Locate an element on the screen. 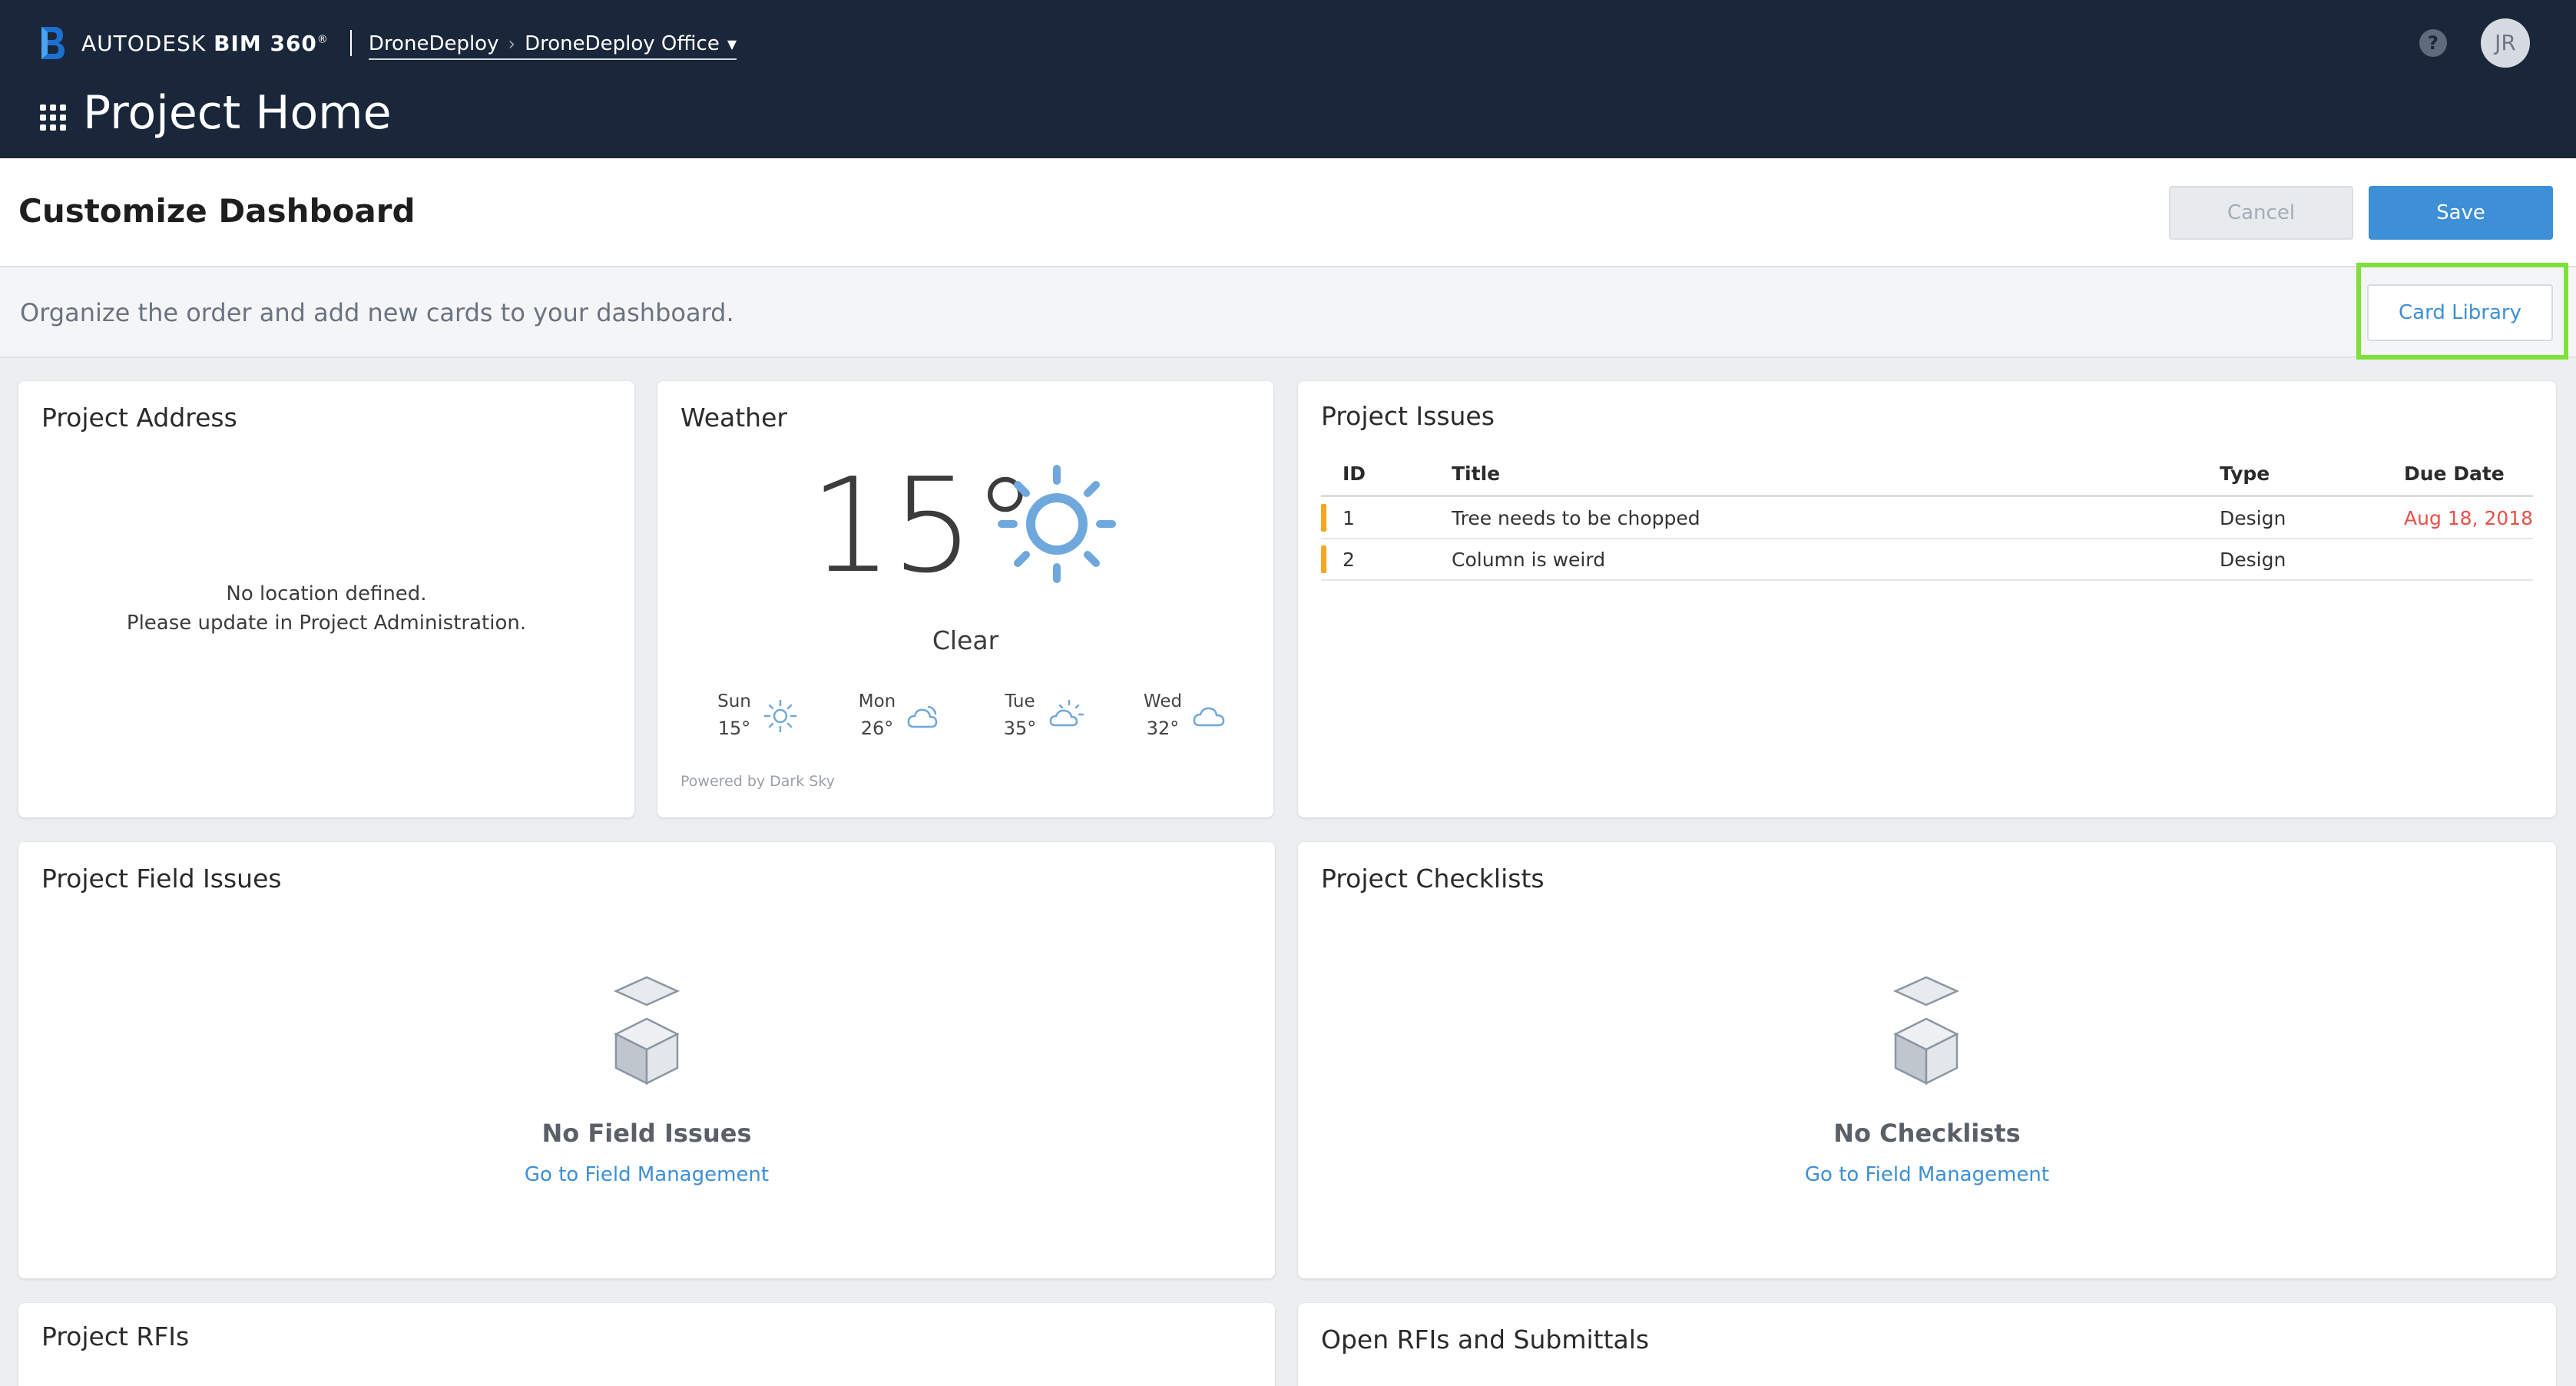 This screenshot has height=1386, width=2576. brand-divider is located at coordinates (351, 43).